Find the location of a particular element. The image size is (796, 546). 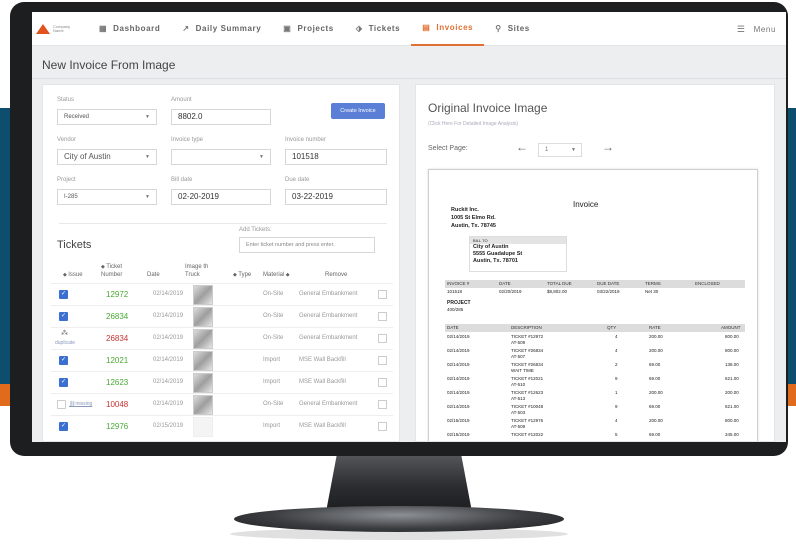

add-tickets-input: Enter ticket number and press enter. is located at coordinates (307, 245).